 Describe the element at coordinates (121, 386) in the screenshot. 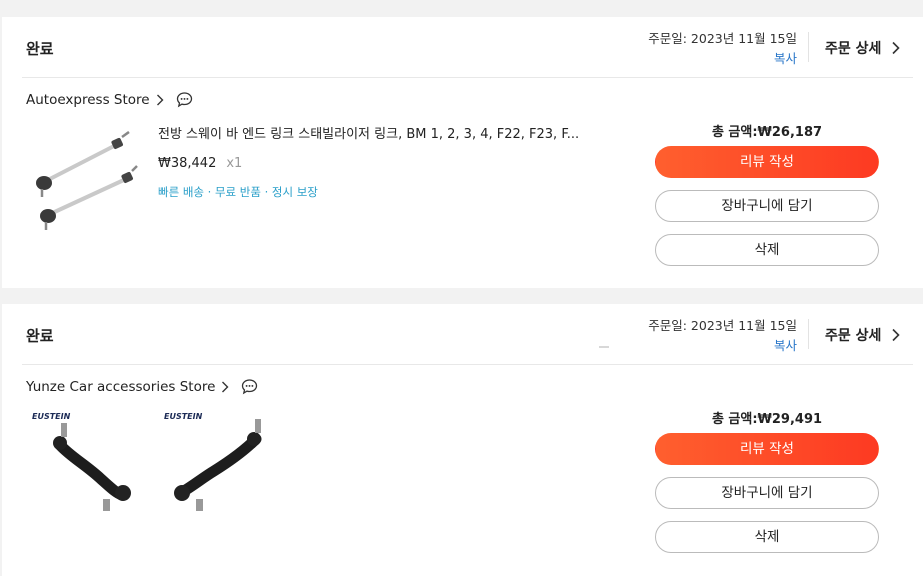

I see `store-name: Yunze Car accessories Store` at that location.